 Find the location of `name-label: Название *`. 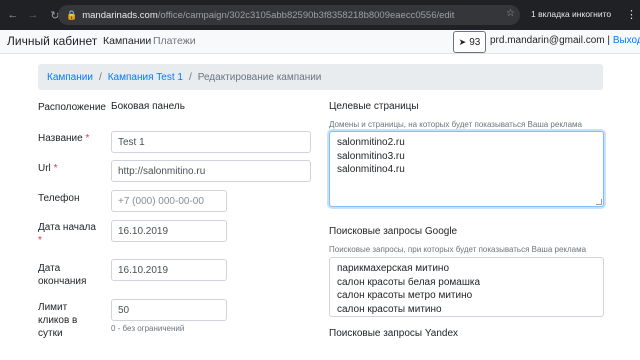

name-label: Название * is located at coordinates (63, 138).